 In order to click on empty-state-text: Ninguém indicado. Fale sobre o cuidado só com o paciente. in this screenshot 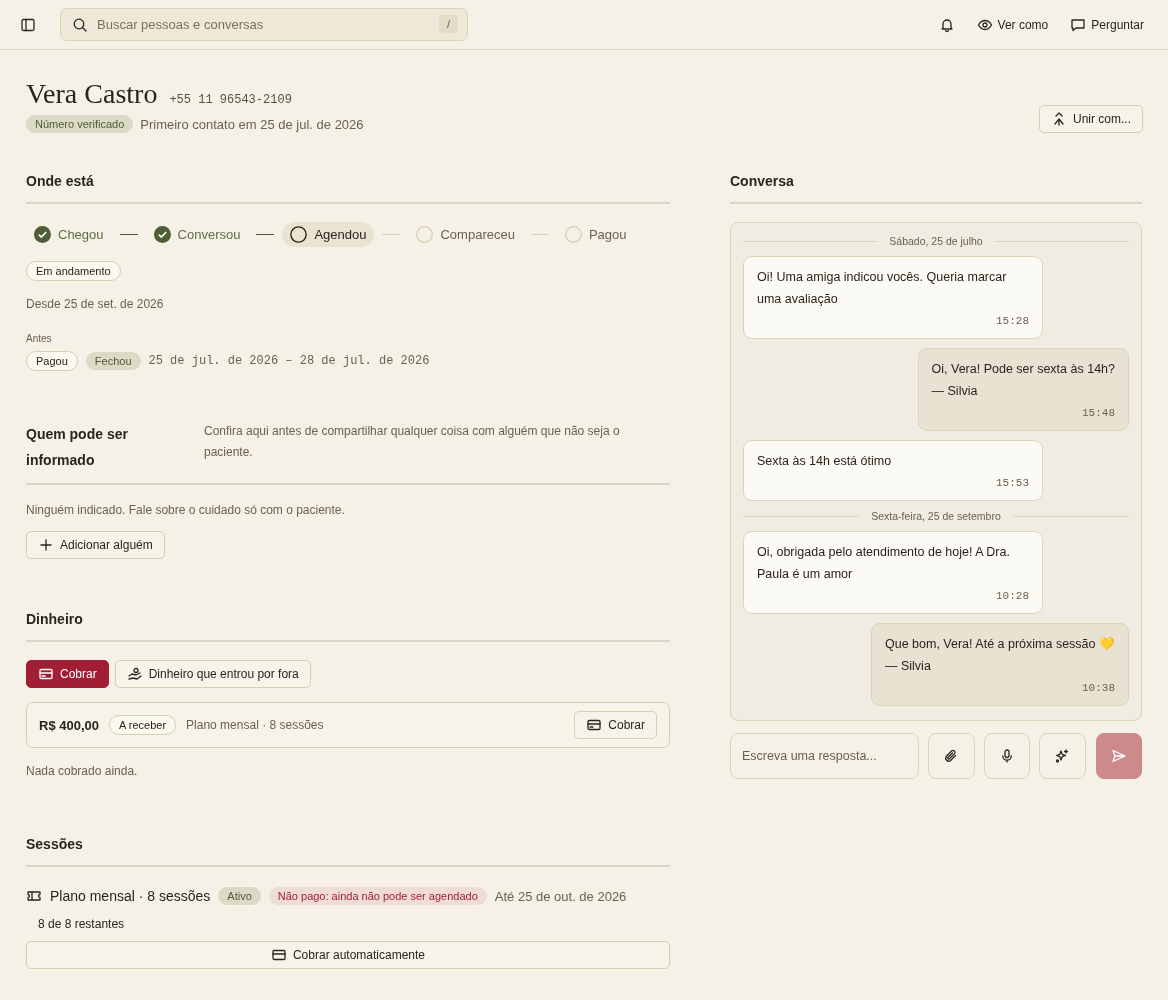, I will do `click(185, 510)`.